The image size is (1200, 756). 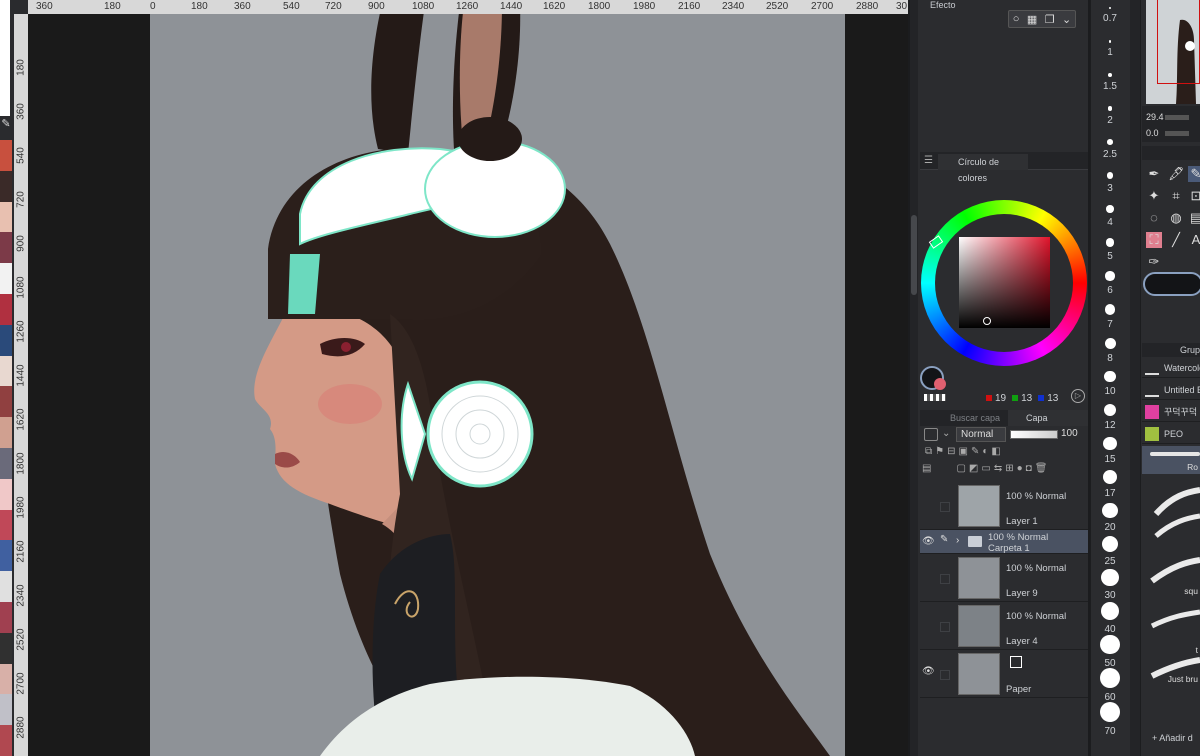 What do you see at coordinates (1110, 493) in the screenshot?
I see `brush-size-label: 17` at bounding box center [1110, 493].